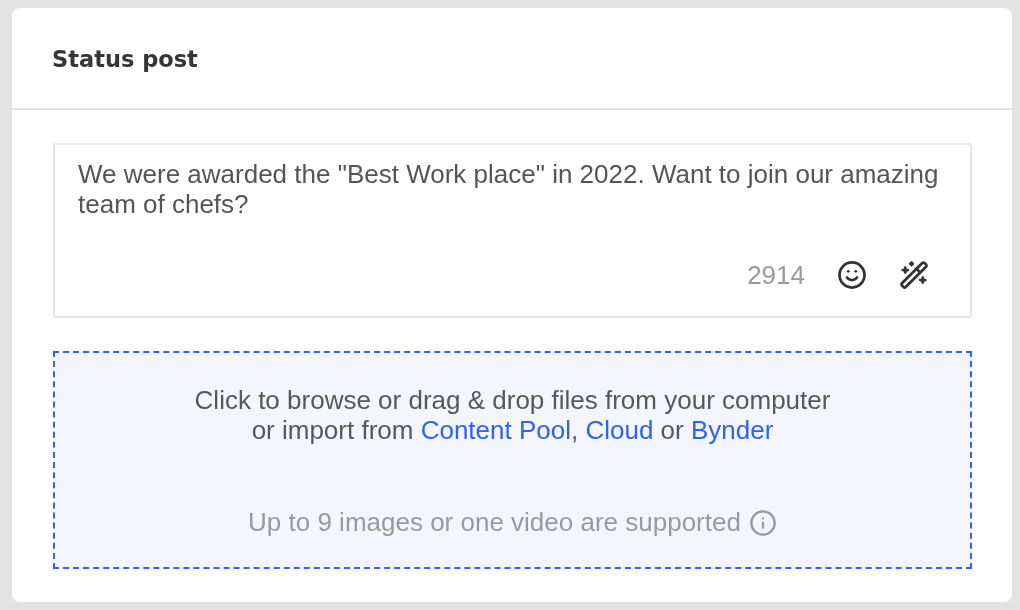 The width and height of the screenshot is (1020, 610). Describe the element at coordinates (495, 430) in the screenshot. I see `import-source-link: Content Pool` at that location.